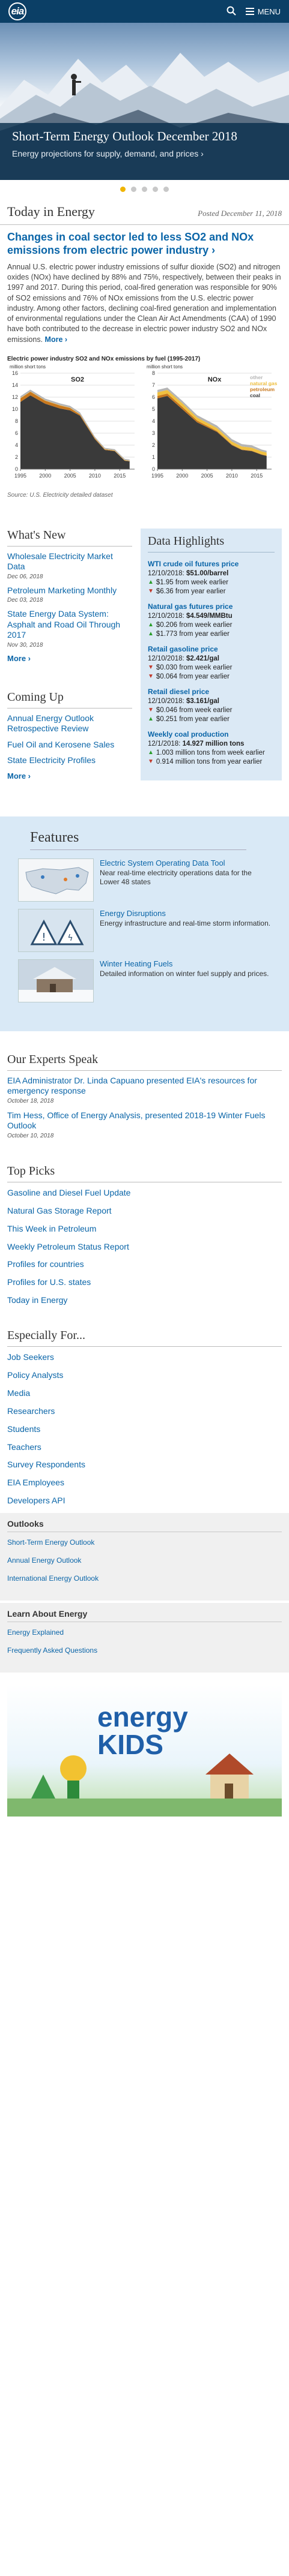 The image size is (289, 2576). Describe the element at coordinates (211, 692) in the screenshot. I see `highlight-title: Retail diesel price` at that location.